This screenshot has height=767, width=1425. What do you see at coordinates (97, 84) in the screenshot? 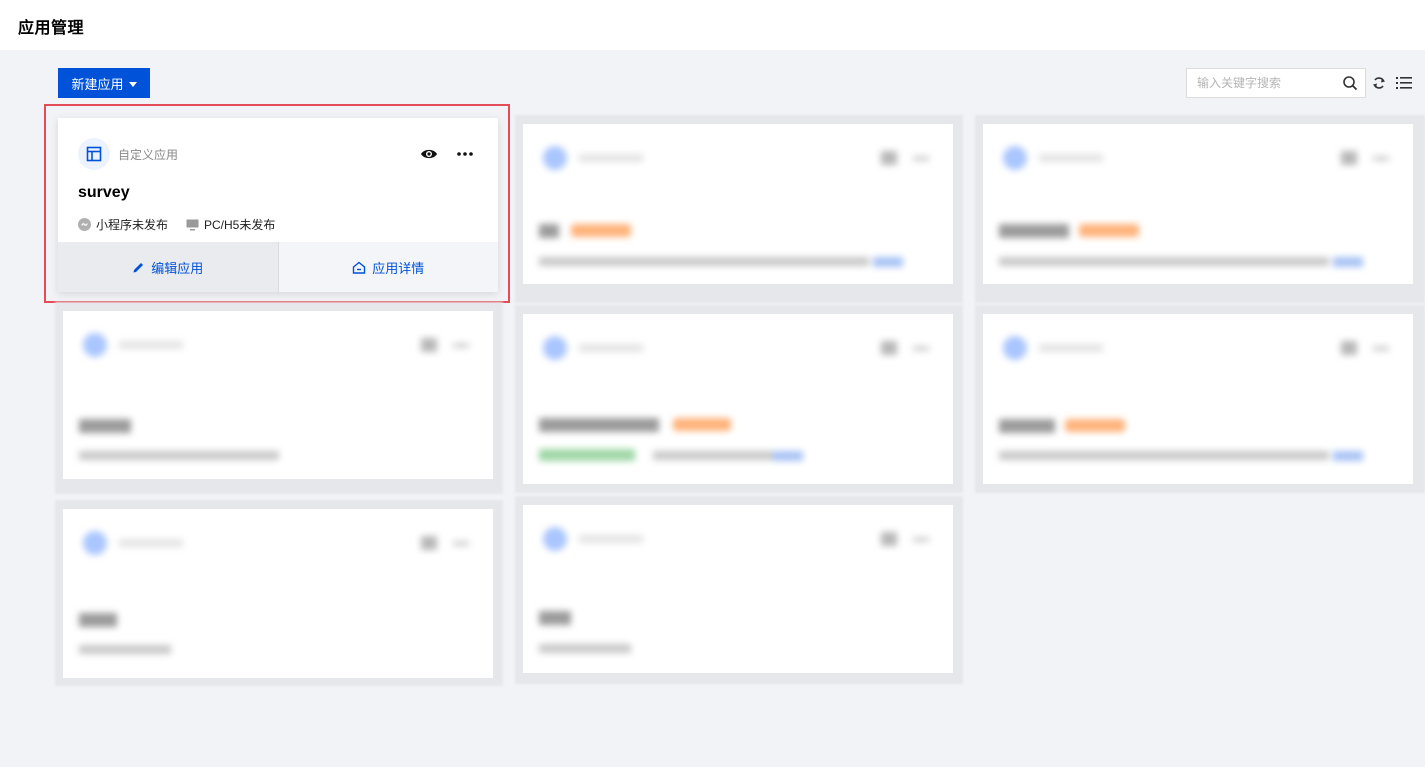
I see `new-app-button-label: 新建应用` at bounding box center [97, 84].